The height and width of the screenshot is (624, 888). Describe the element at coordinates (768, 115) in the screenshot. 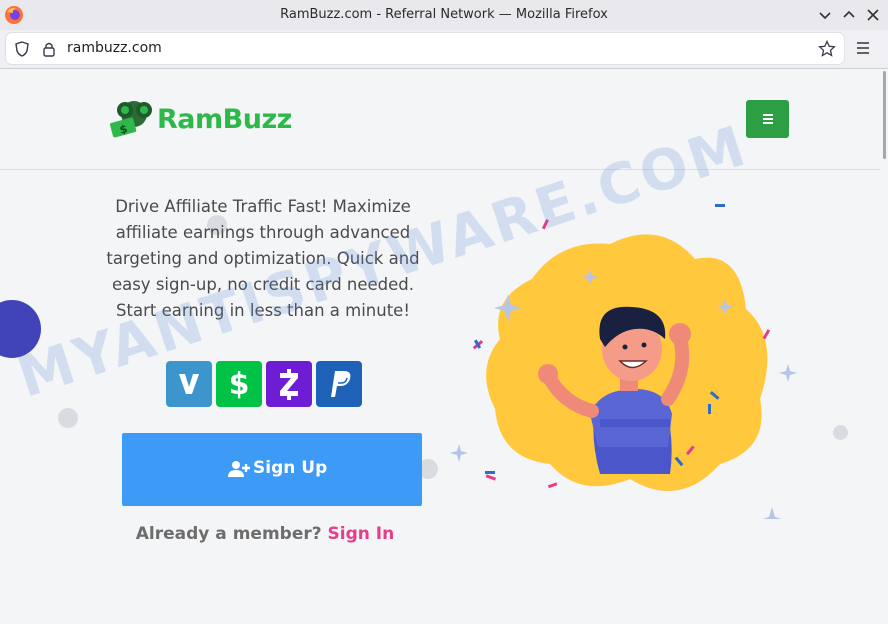

I see `hamburger-icon` at that location.